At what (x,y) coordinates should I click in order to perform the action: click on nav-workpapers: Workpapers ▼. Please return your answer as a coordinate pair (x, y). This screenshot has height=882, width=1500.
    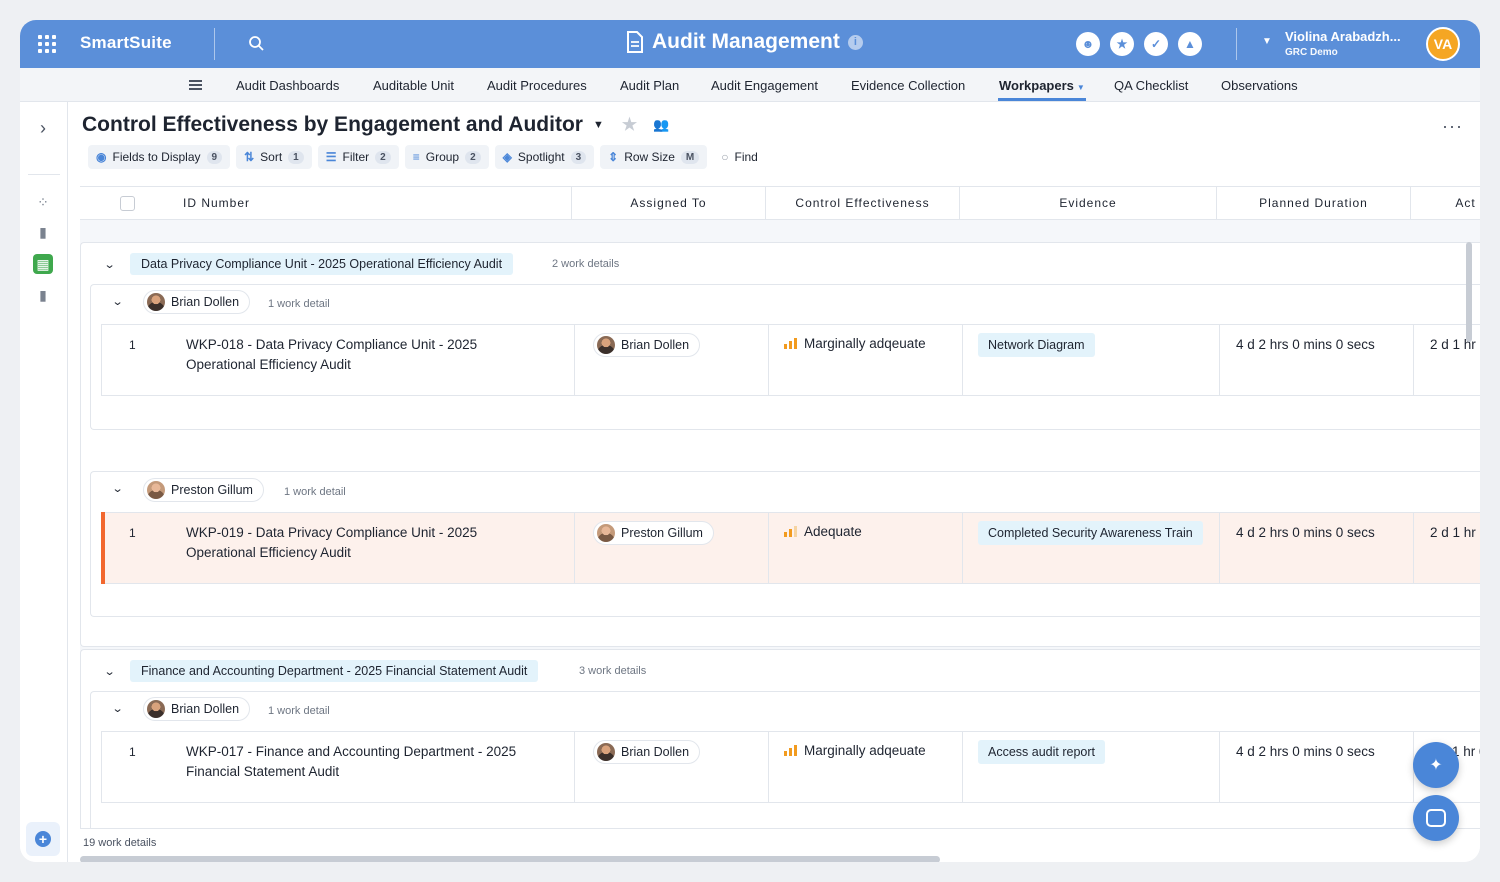
    Looking at the image, I should click on (1042, 85).